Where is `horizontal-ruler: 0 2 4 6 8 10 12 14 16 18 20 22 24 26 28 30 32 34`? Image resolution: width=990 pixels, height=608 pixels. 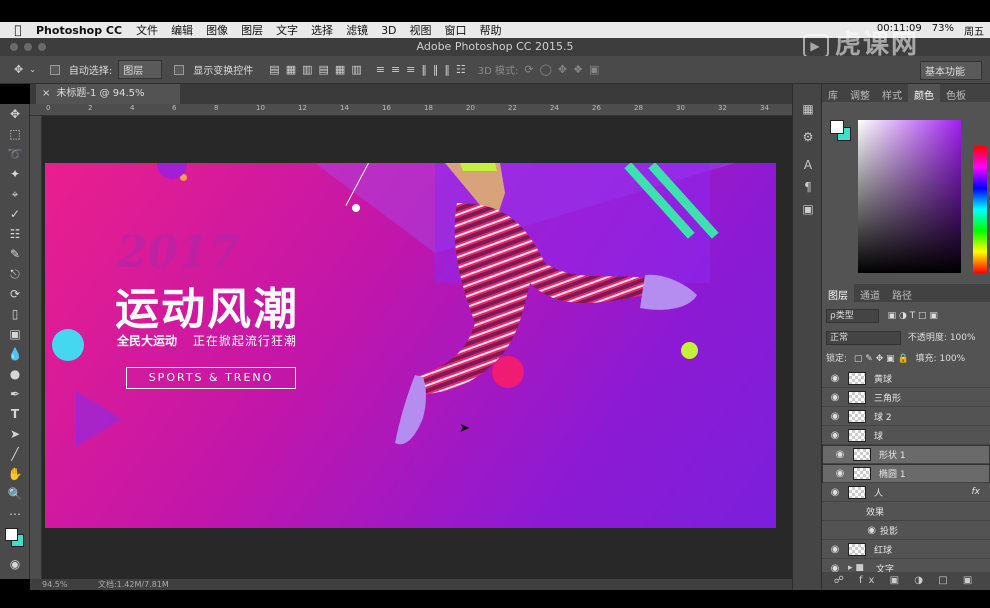
horizontal-ruler: 0 2 4 6 8 10 12 14 16 18 20 22 24 26 28 30 32 34 is located at coordinates (411, 110).